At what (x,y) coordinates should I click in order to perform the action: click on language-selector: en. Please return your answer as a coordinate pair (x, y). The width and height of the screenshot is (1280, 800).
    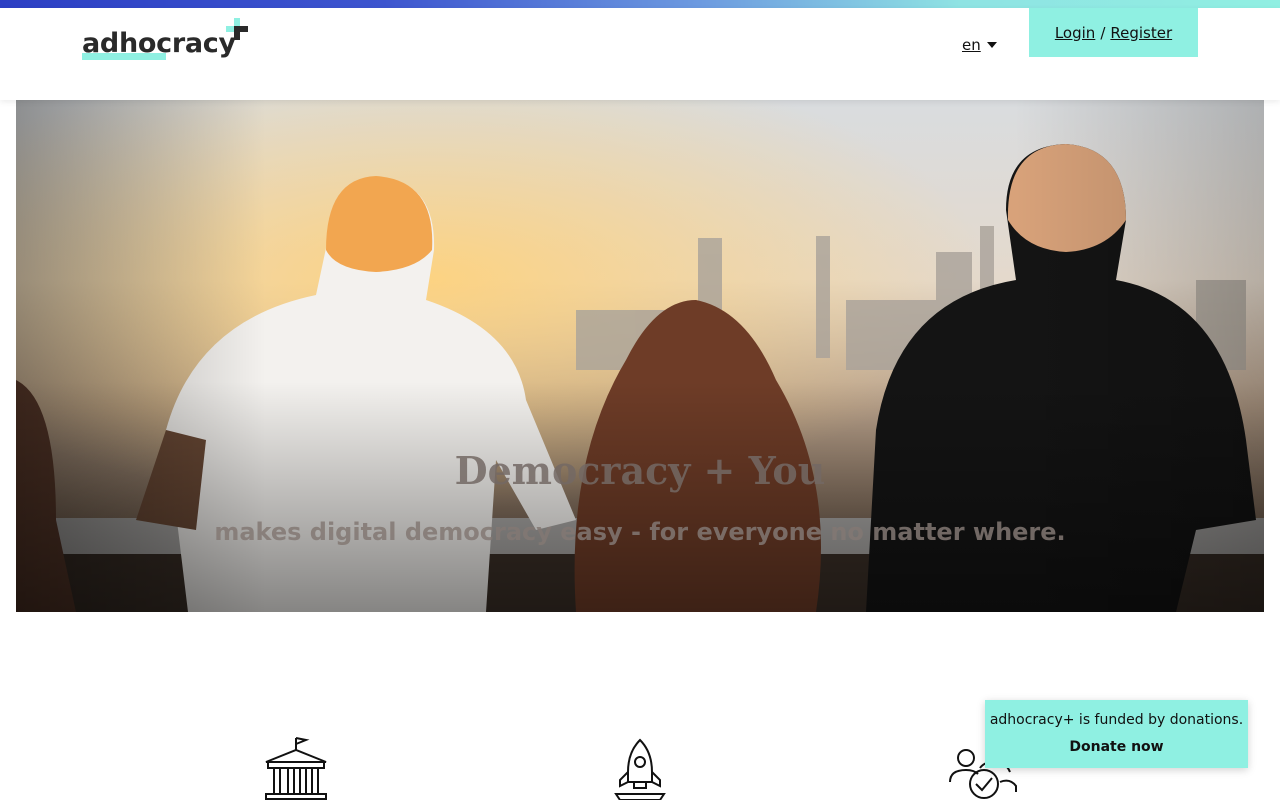
    Looking at the image, I should click on (979, 45).